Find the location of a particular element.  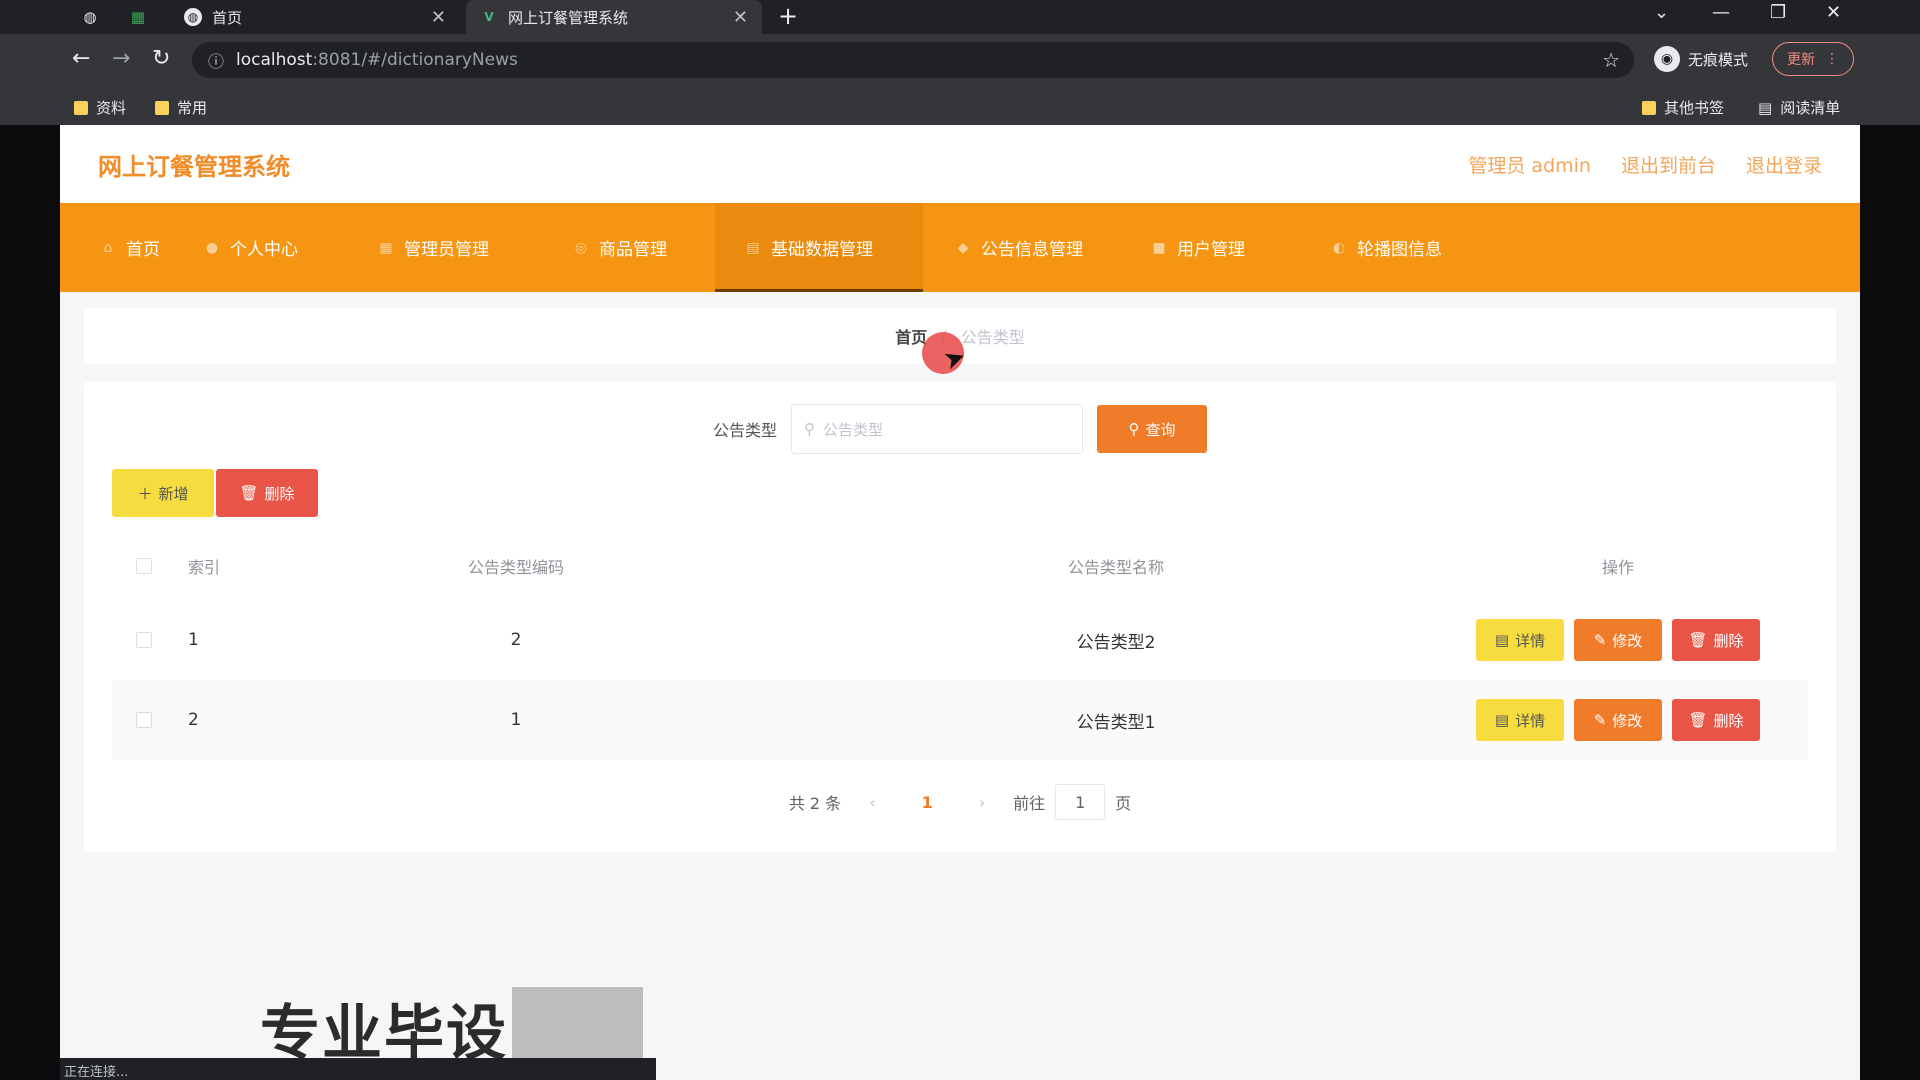

nav-label: 公告信息管理 is located at coordinates (1032, 250).